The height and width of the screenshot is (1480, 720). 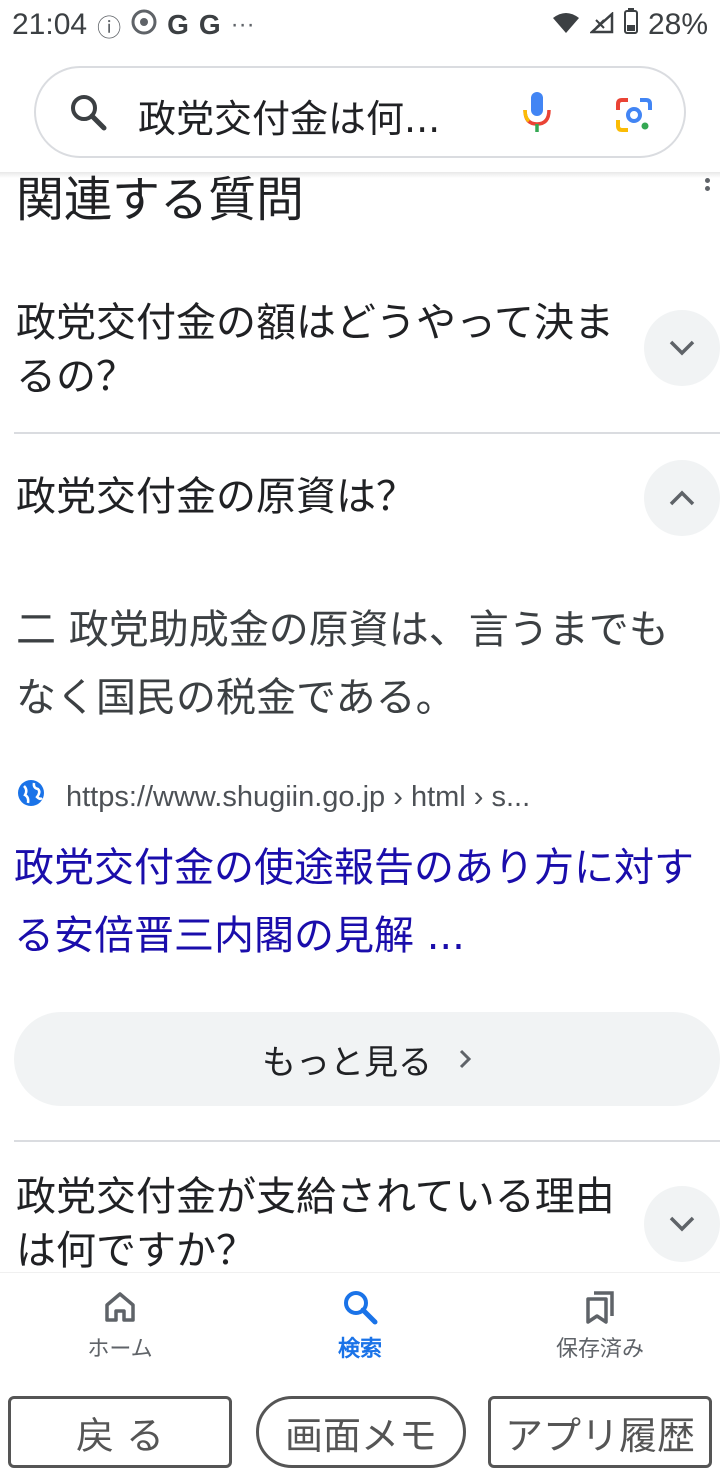 What do you see at coordinates (144, 25) in the screenshot?
I see `radiko-icon` at bounding box center [144, 25].